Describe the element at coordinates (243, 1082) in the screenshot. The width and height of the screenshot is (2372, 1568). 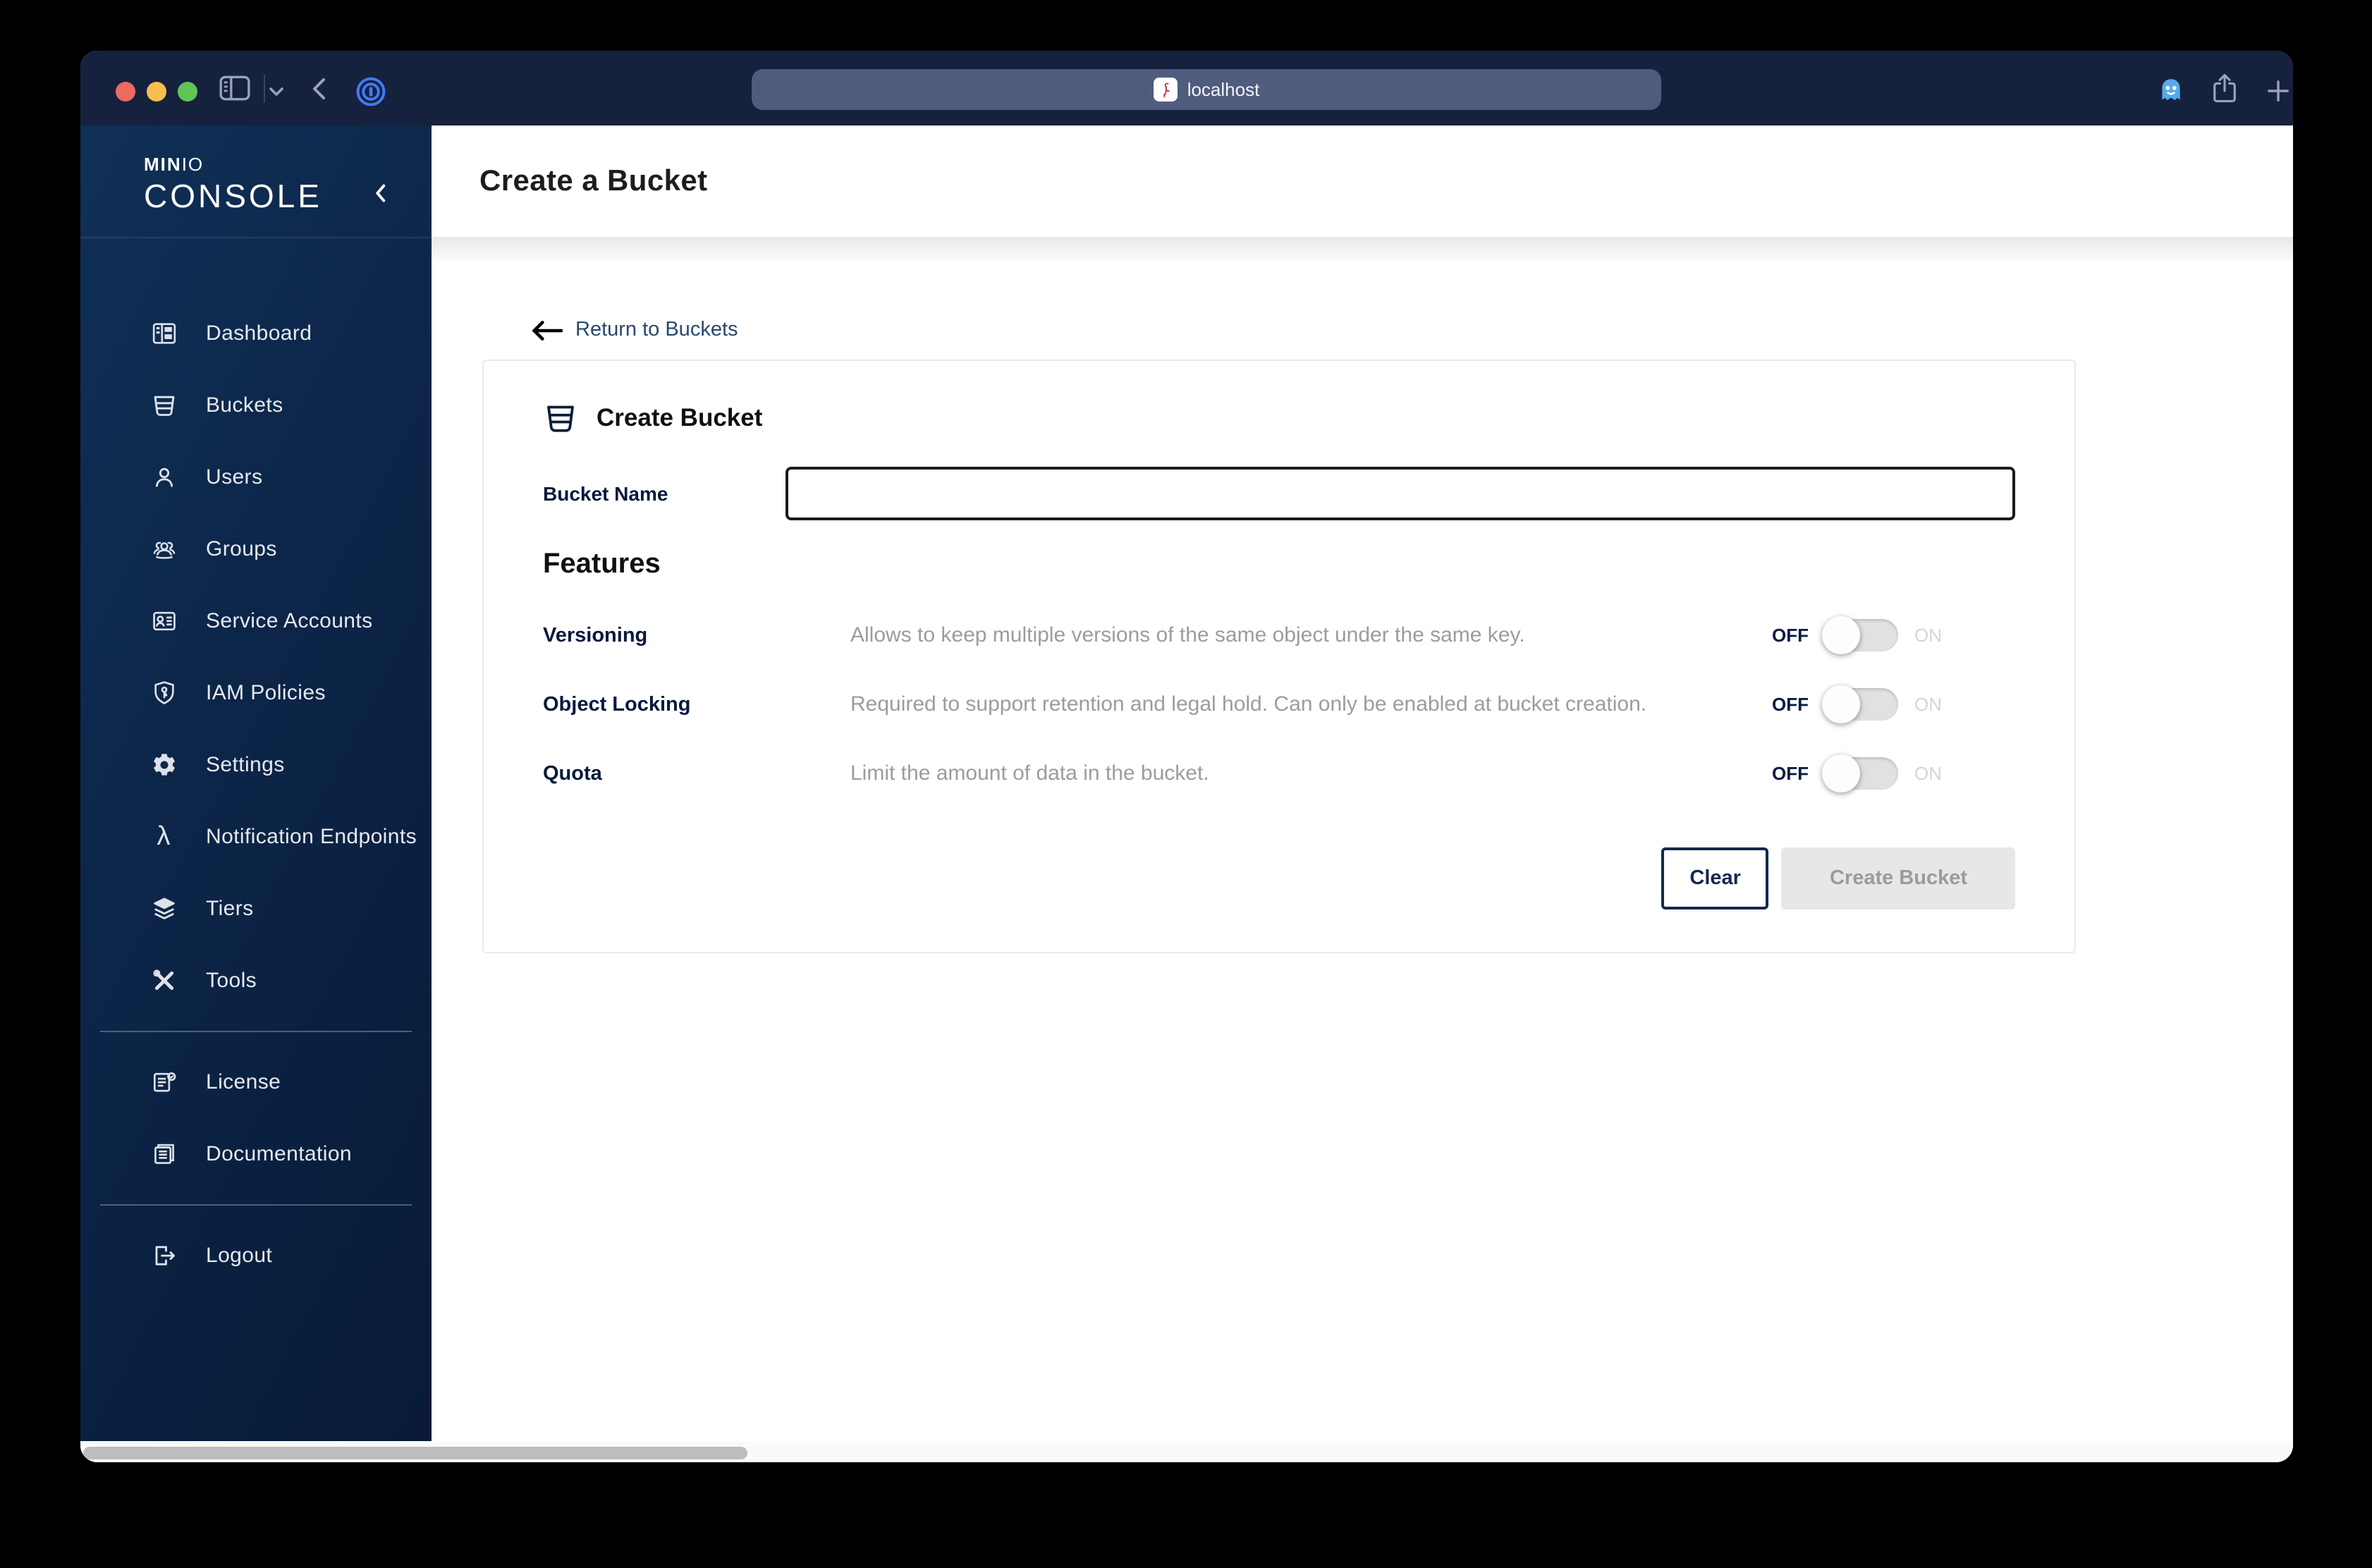
I see `sidebar-item-label: License` at that location.